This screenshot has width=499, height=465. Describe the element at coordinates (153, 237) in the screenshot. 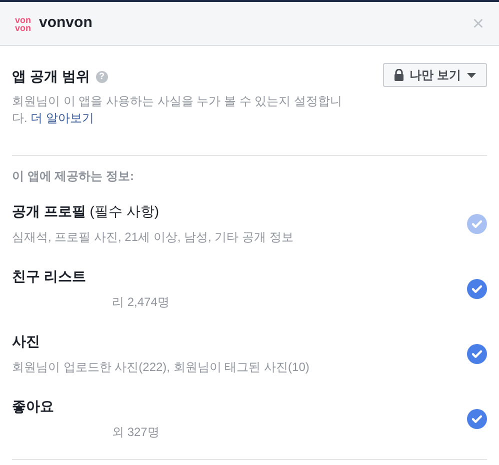

I see `permission-detail: 심재석, 프로필 사진, 21세 이상, 남성, 기타 공개 정보` at that location.